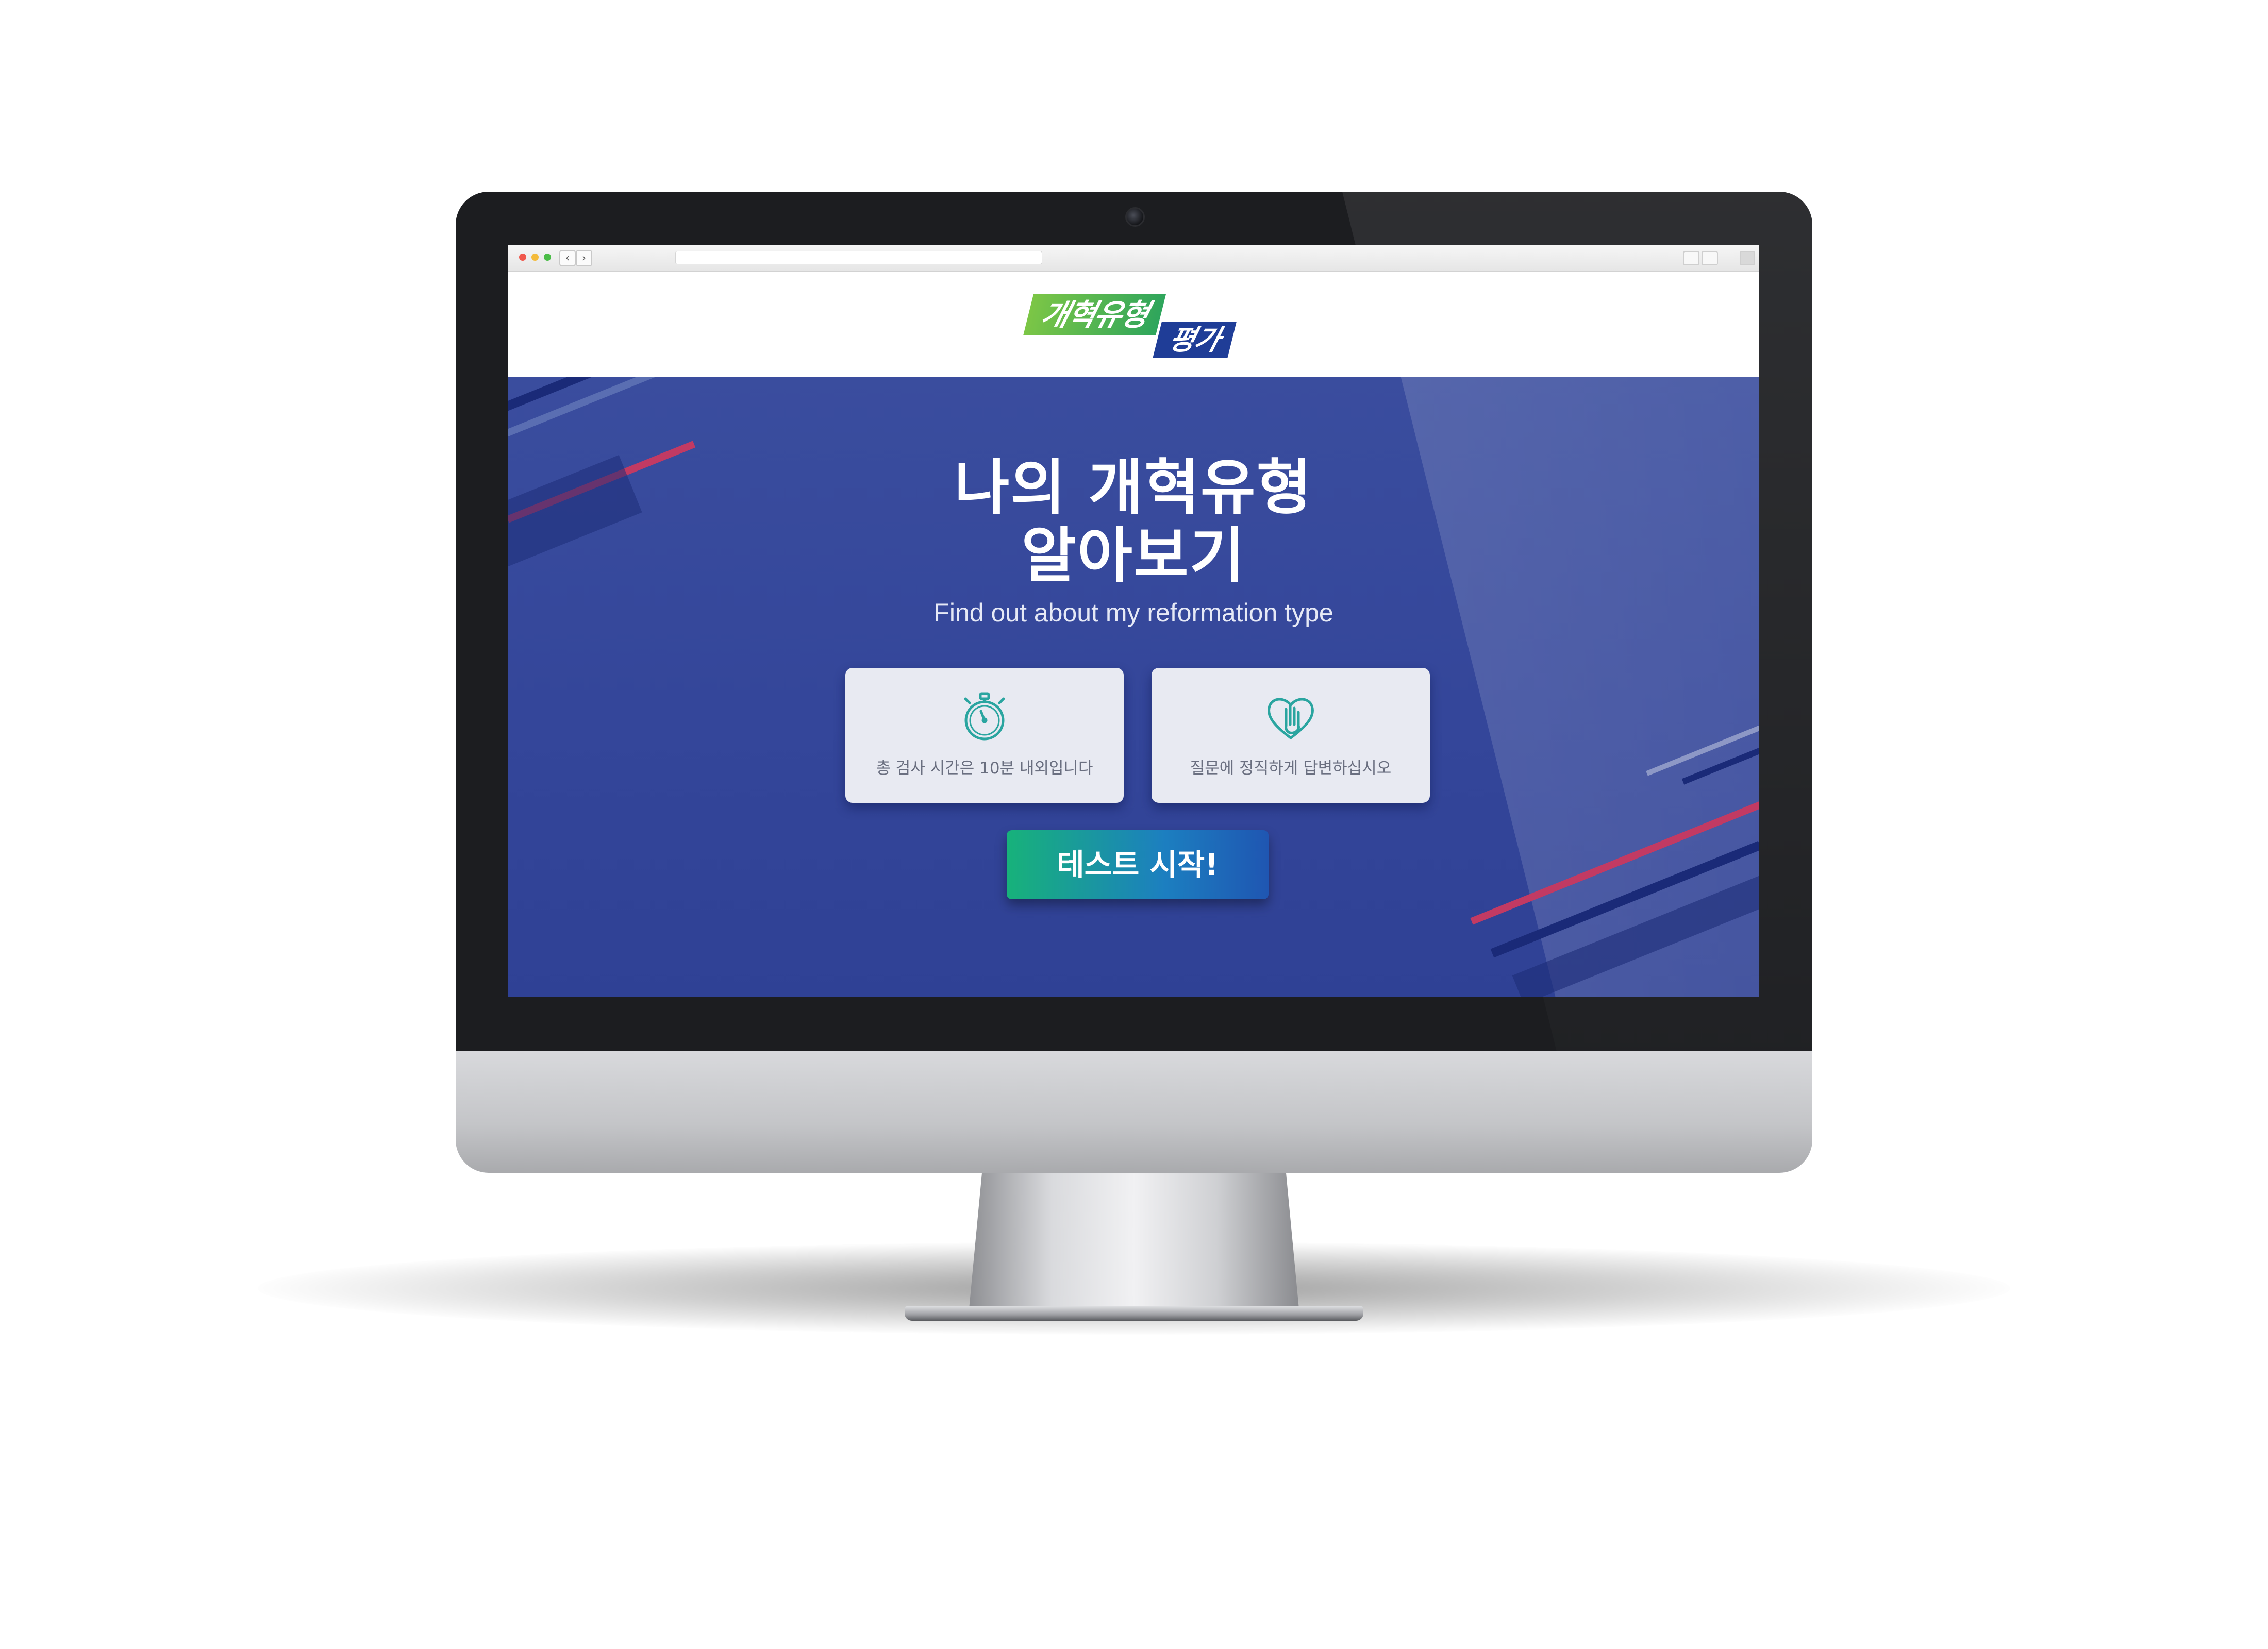 The image size is (2268, 1649). What do you see at coordinates (522, 257) in the screenshot?
I see `window-close-button` at bounding box center [522, 257].